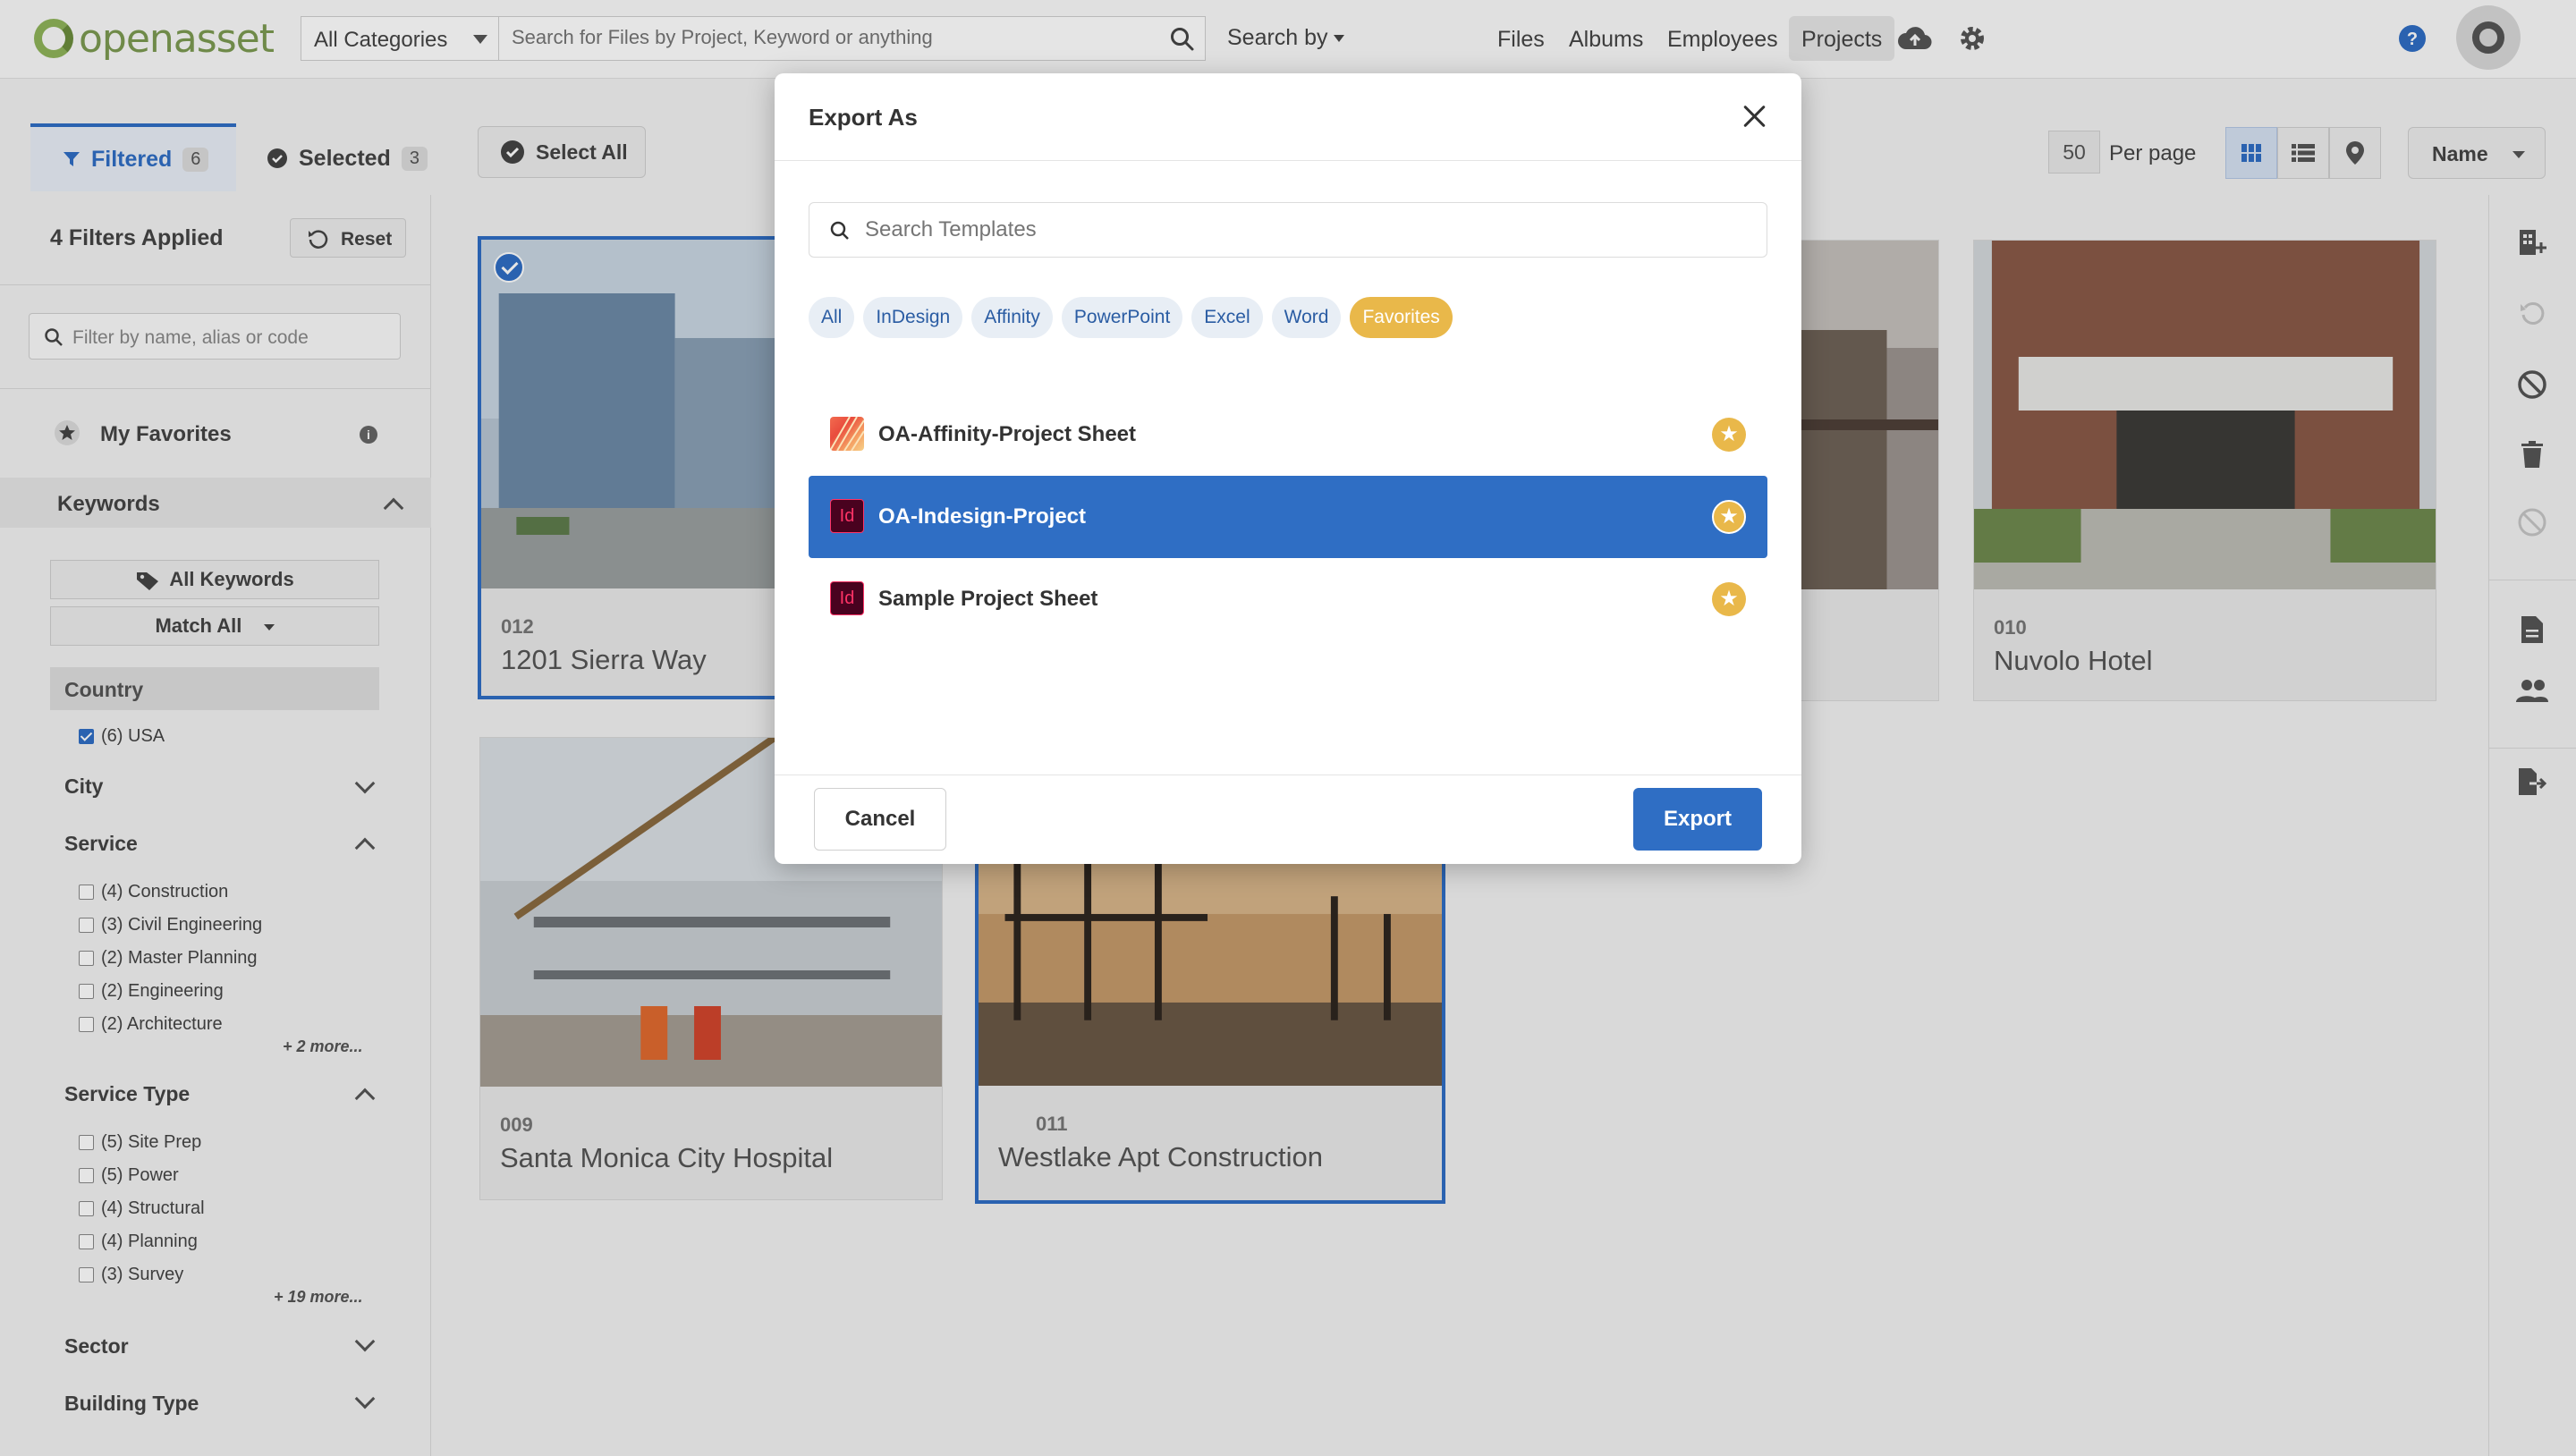 The height and width of the screenshot is (1456, 2576). Describe the element at coordinates (880, 819) in the screenshot. I see `cancel-button: Cancel` at that location.